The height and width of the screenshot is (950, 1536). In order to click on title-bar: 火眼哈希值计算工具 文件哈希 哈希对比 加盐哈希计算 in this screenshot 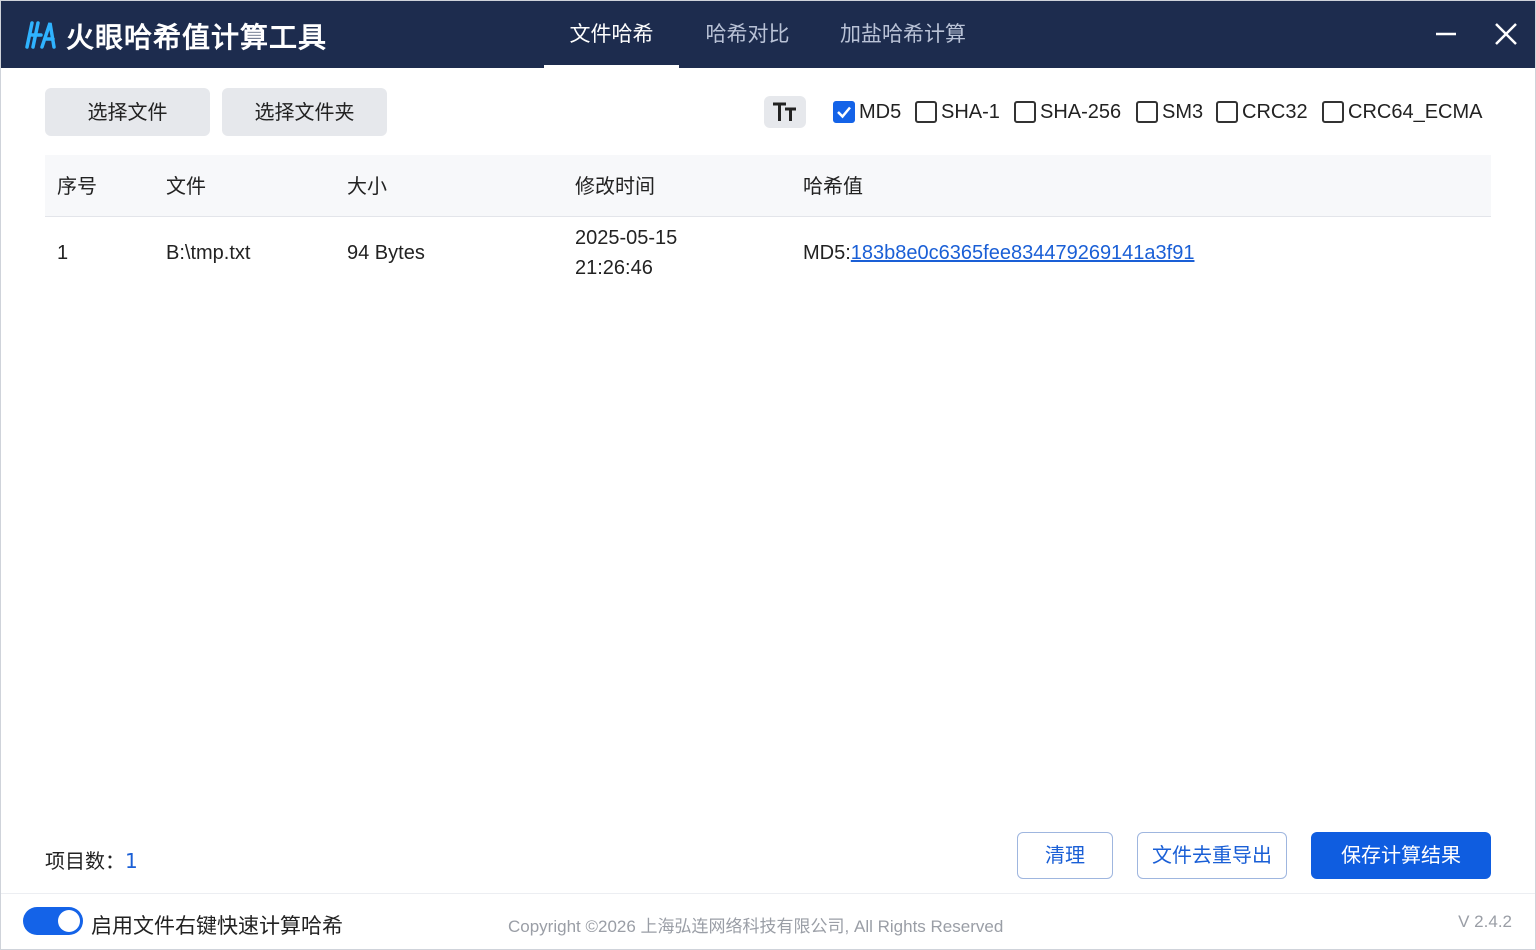, I will do `click(768, 34)`.